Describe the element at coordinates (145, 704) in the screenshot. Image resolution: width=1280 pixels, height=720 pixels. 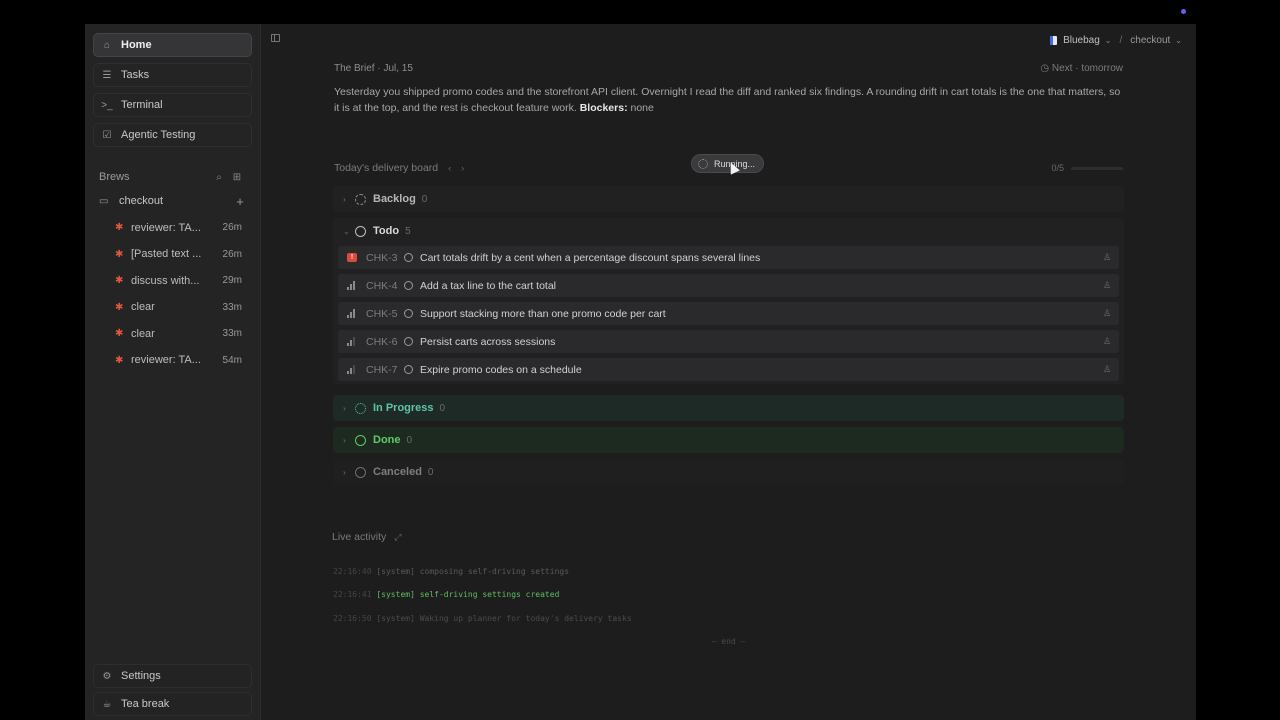
I see `tea-break-label: Tea break` at that location.